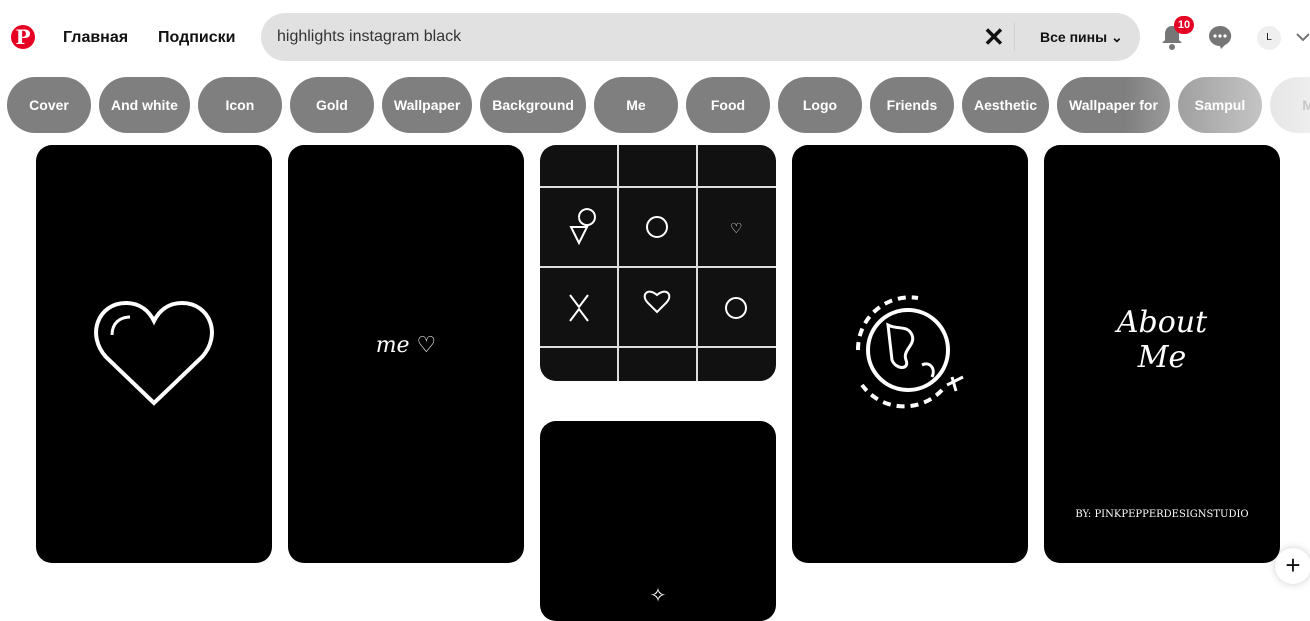  Describe the element at coordinates (1292, 566) in the screenshot. I see `add-button: +` at that location.